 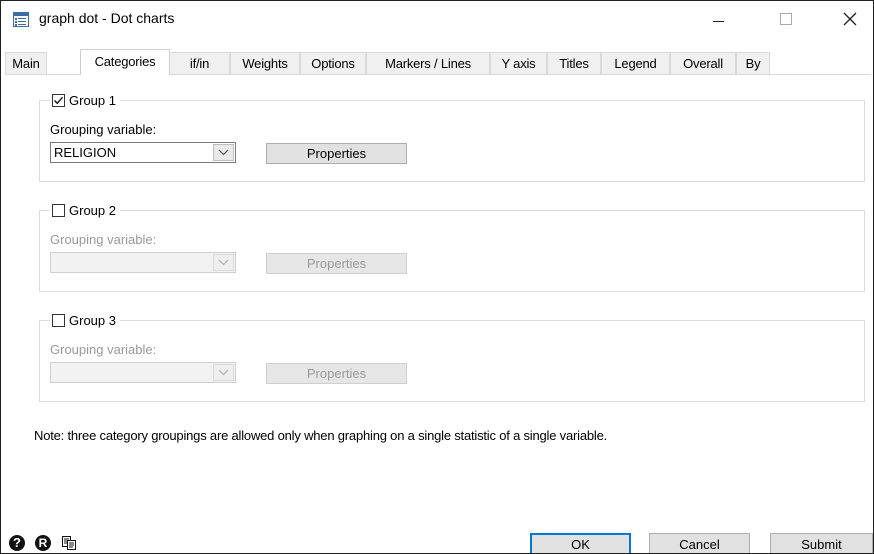 I want to click on group-3-checkbox, so click(x=58, y=320).